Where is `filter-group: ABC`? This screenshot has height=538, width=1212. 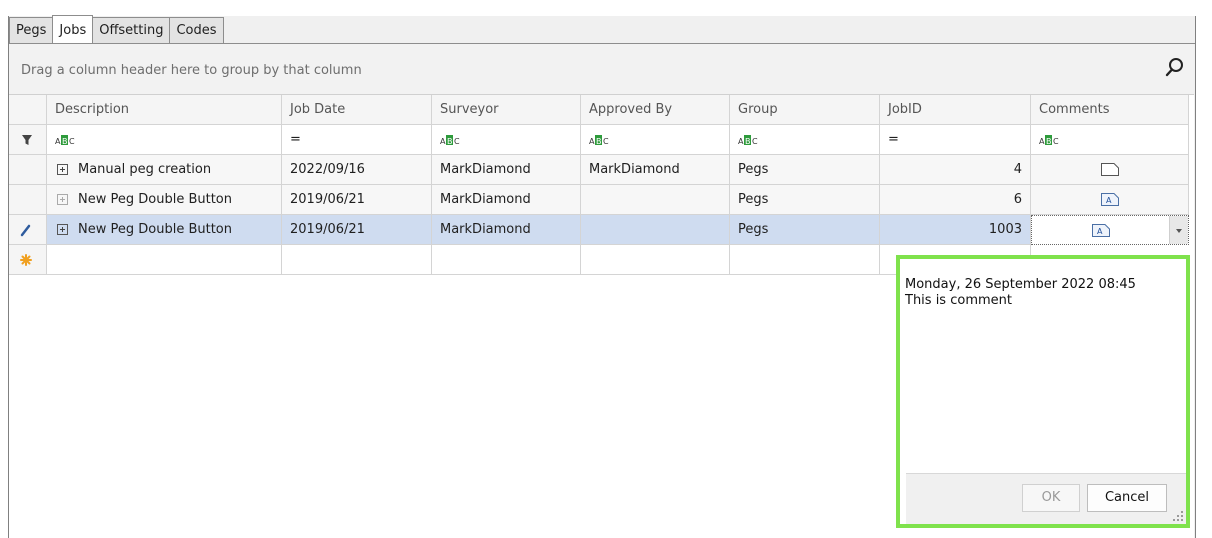
filter-group: ABC is located at coordinates (805, 140).